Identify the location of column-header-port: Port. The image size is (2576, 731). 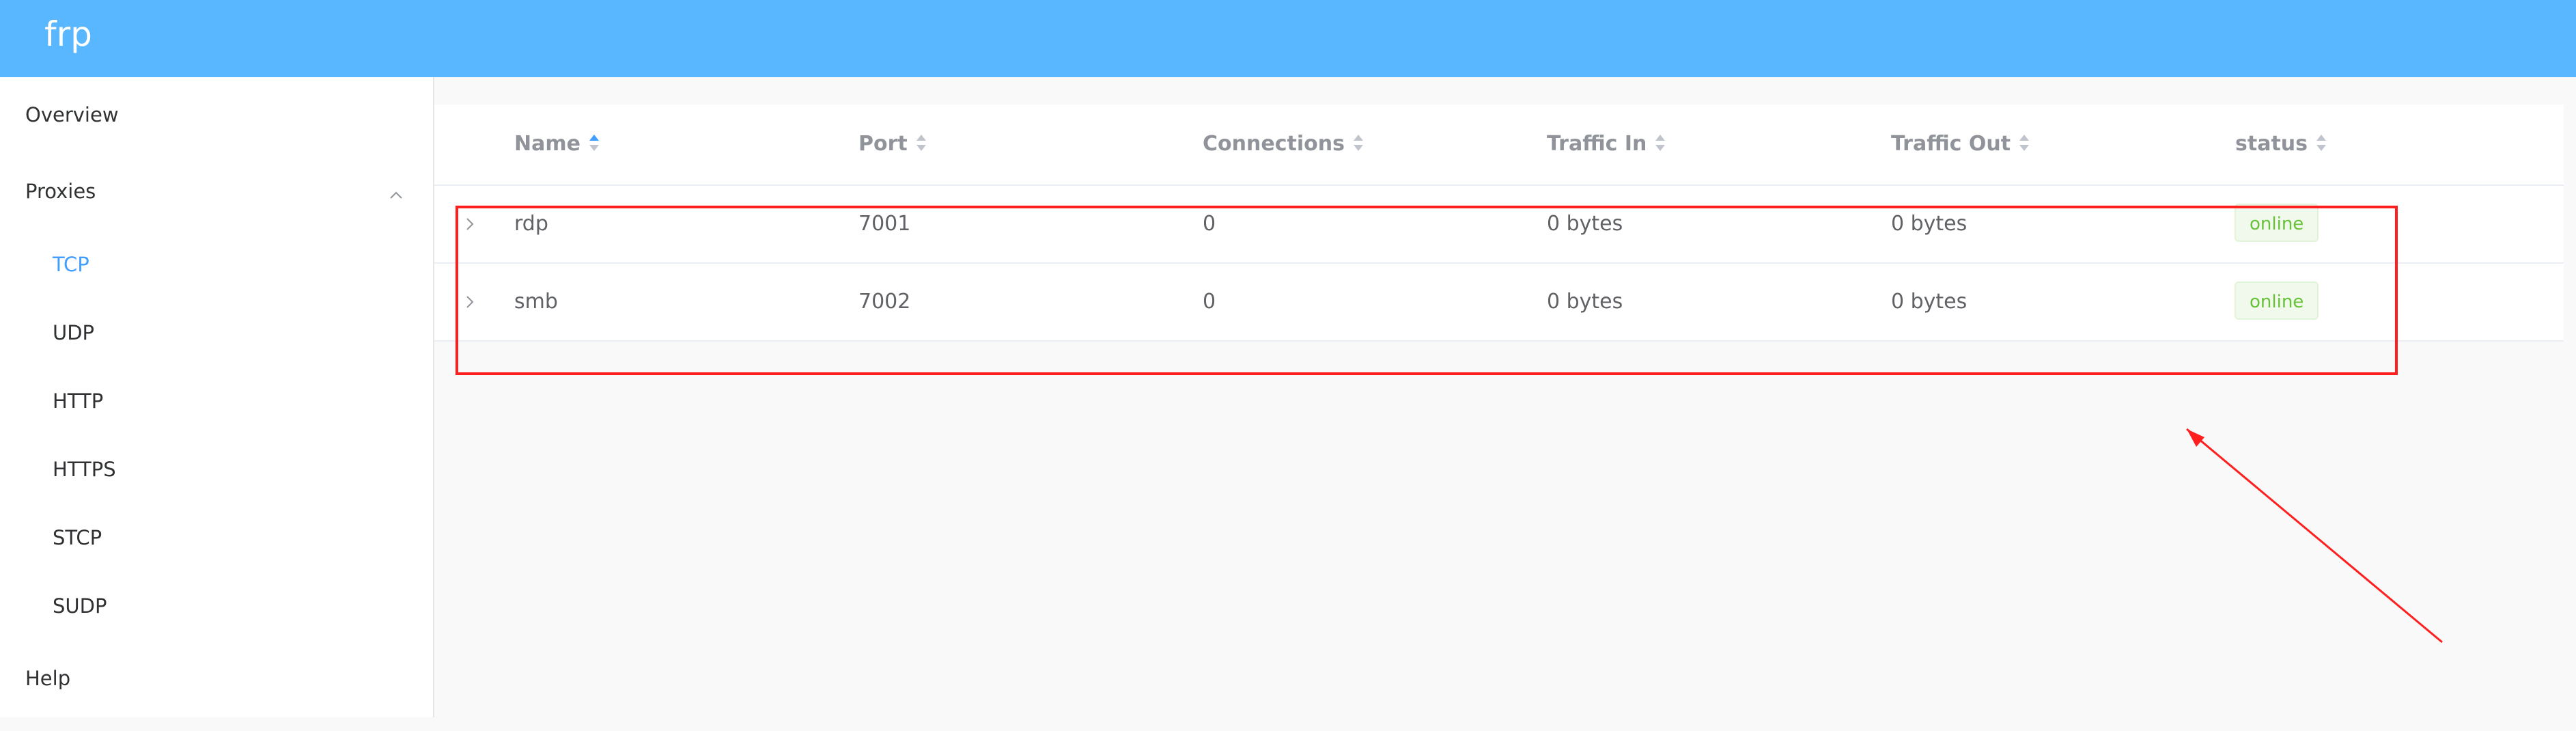
(893, 144).